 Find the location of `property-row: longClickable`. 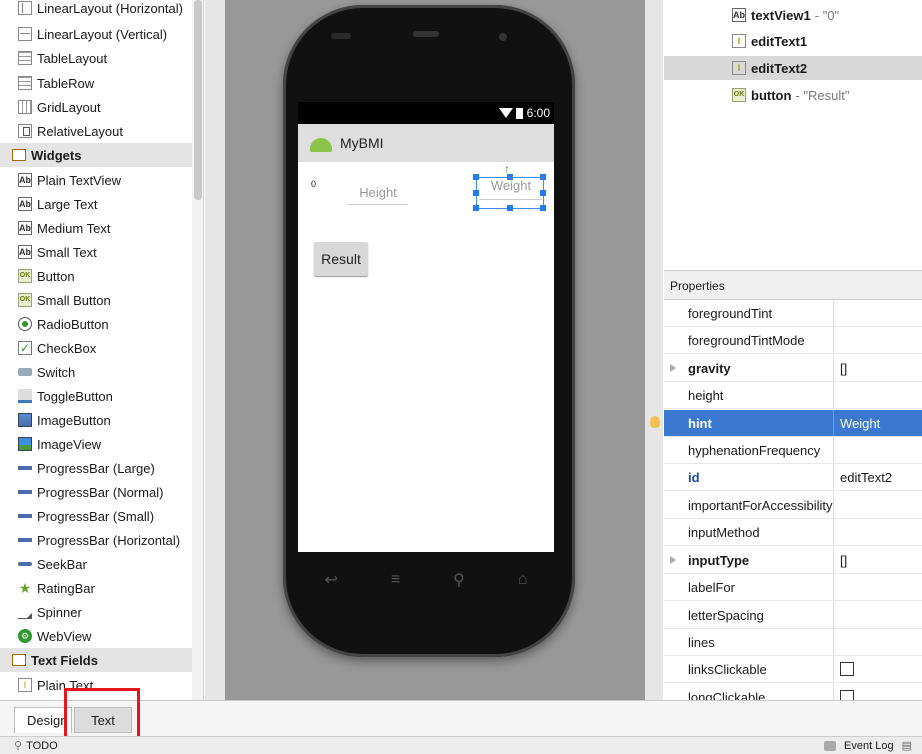

property-row: longClickable is located at coordinates (793, 692).